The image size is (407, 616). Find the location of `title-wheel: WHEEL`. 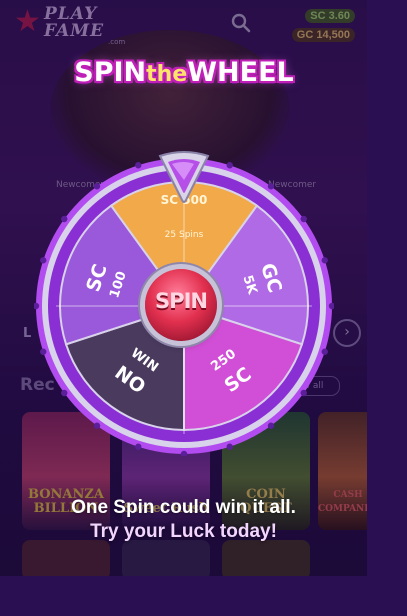

title-wheel: WHEEL is located at coordinates (240, 72).